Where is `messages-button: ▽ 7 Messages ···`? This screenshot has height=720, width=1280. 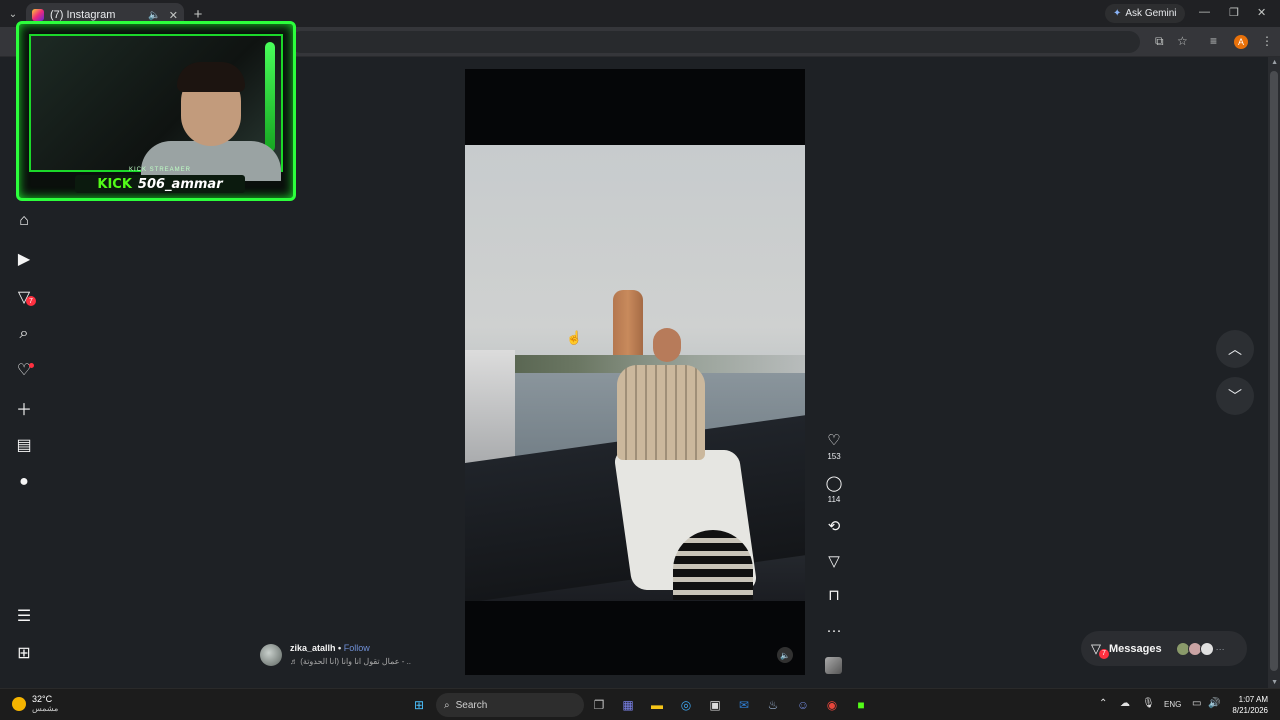 messages-button: ▽ 7 Messages ··· is located at coordinates (1164, 648).